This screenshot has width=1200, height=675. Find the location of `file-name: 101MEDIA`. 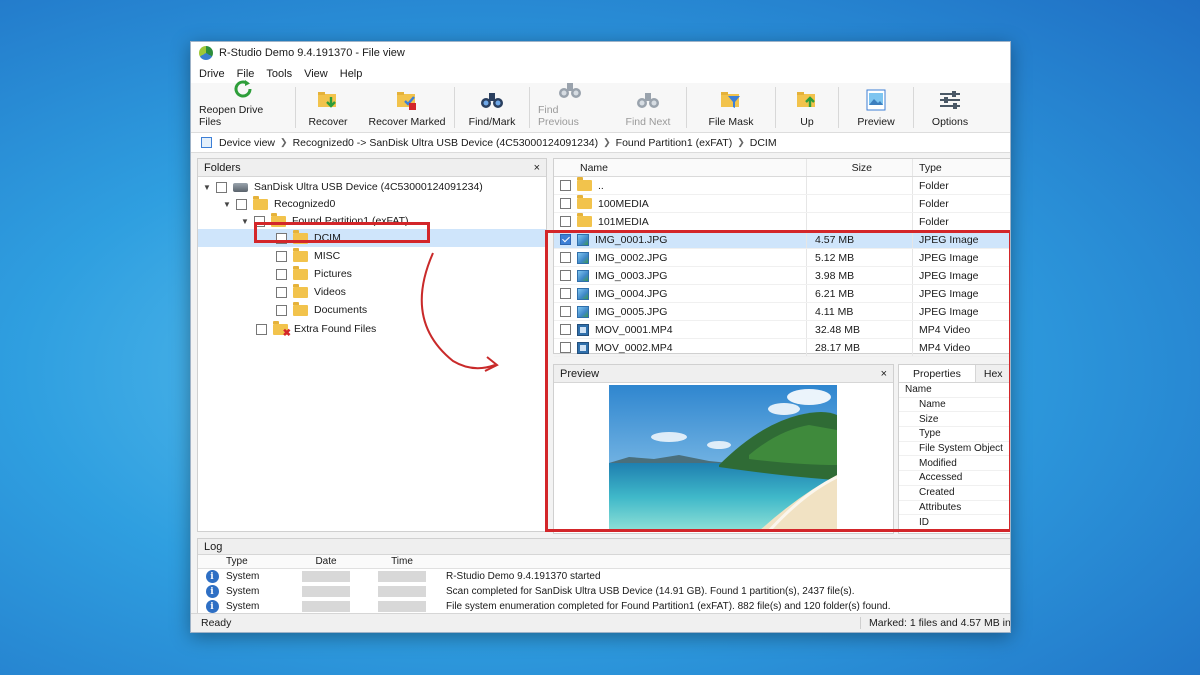

file-name: 101MEDIA is located at coordinates (623, 221).